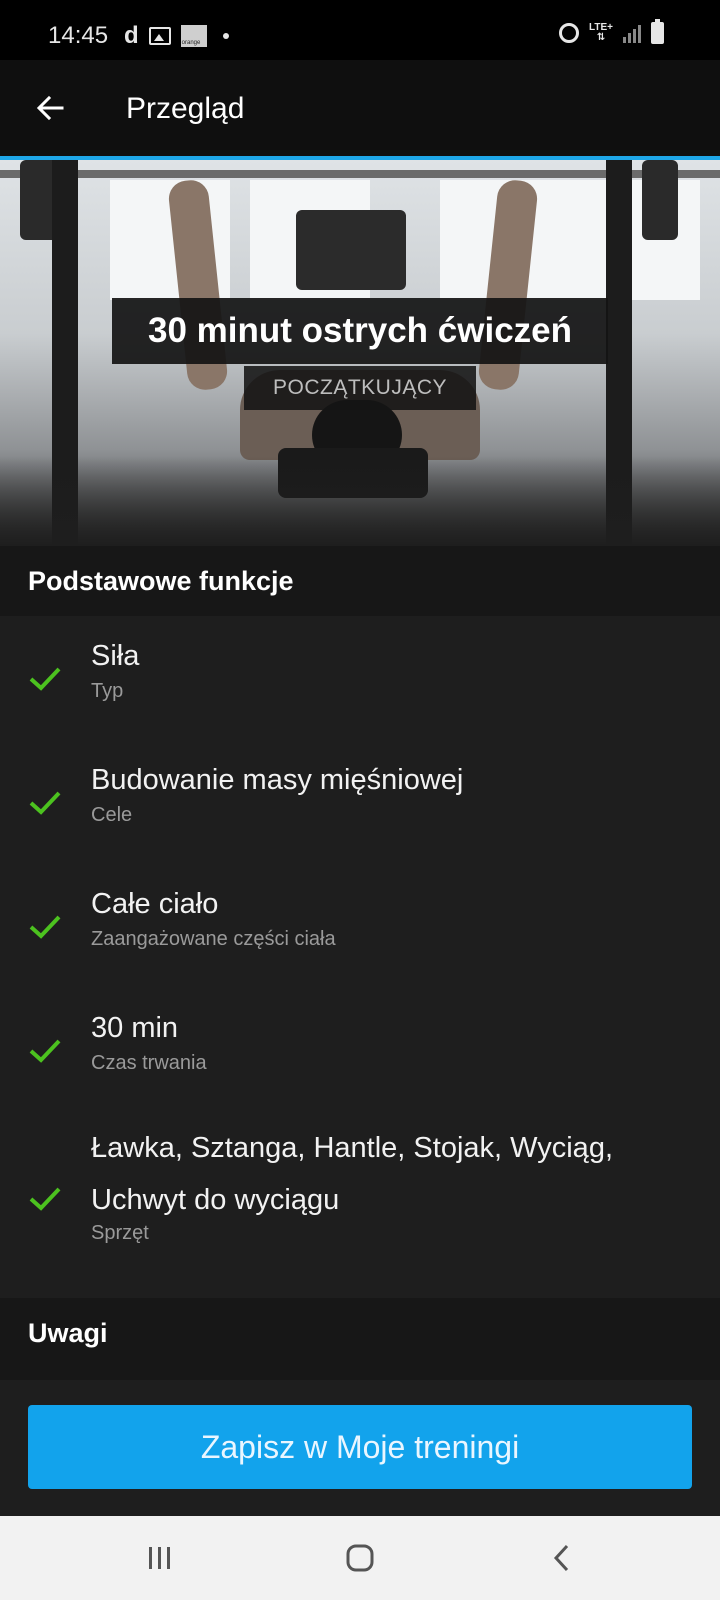 This screenshot has height=1600, width=720. What do you see at coordinates (569, 33) in the screenshot?
I see `alarm-icon` at bounding box center [569, 33].